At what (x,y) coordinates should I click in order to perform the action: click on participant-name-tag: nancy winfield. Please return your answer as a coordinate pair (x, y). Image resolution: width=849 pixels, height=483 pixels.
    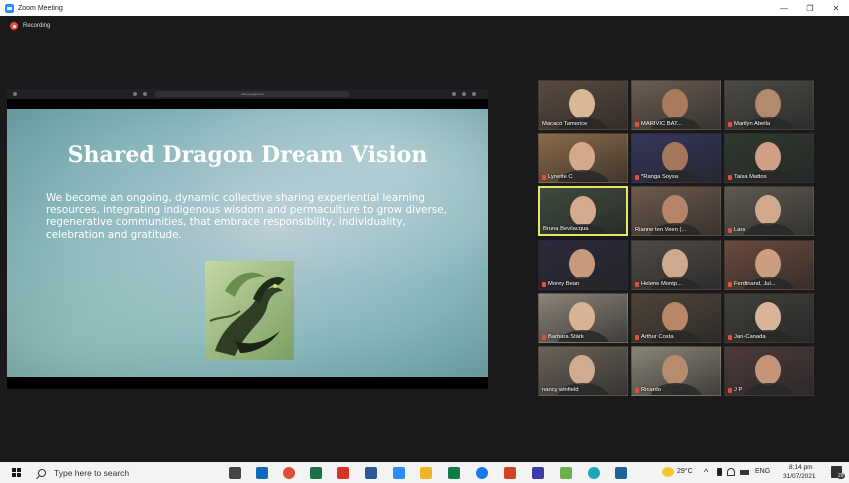
    Looking at the image, I should click on (560, 390).